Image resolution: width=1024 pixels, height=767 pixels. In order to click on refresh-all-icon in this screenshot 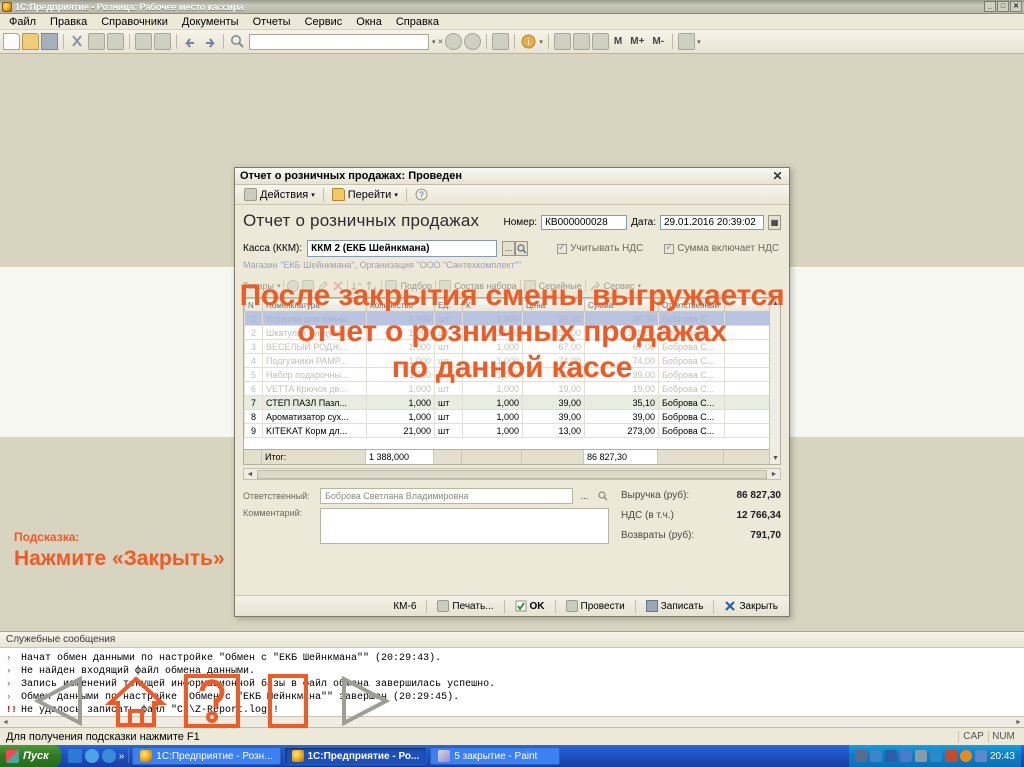, I will do `click(473, 41)`.